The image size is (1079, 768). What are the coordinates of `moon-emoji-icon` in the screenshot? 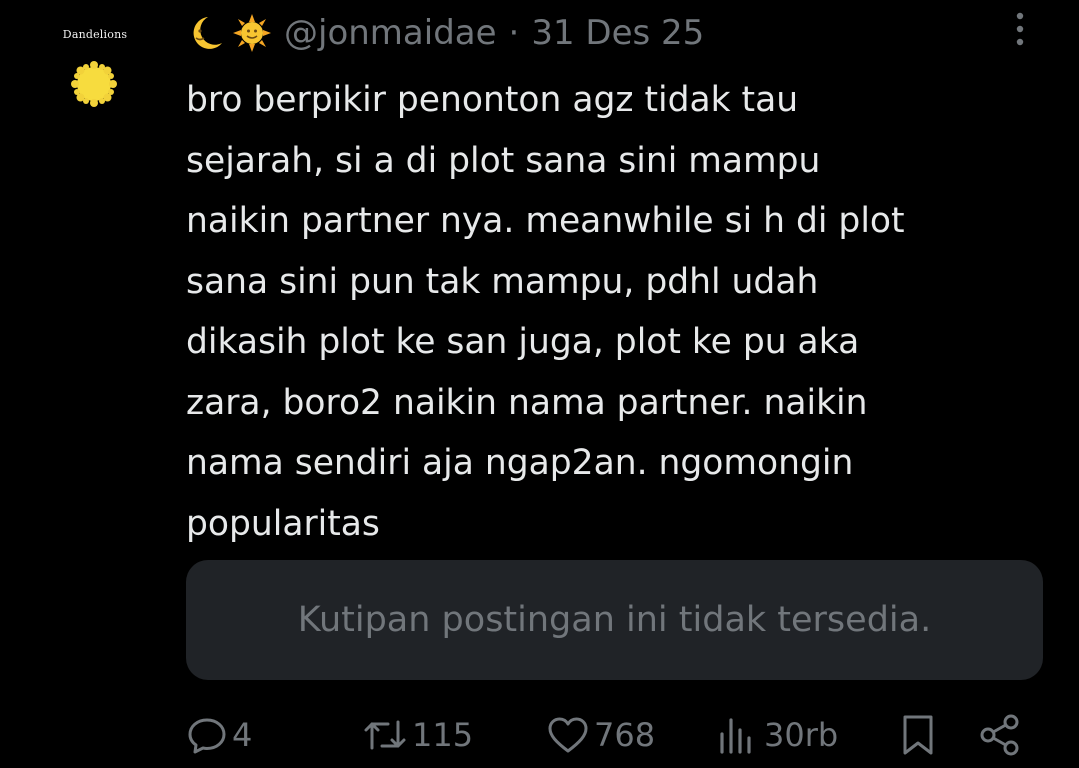 It's located at (207, 33).